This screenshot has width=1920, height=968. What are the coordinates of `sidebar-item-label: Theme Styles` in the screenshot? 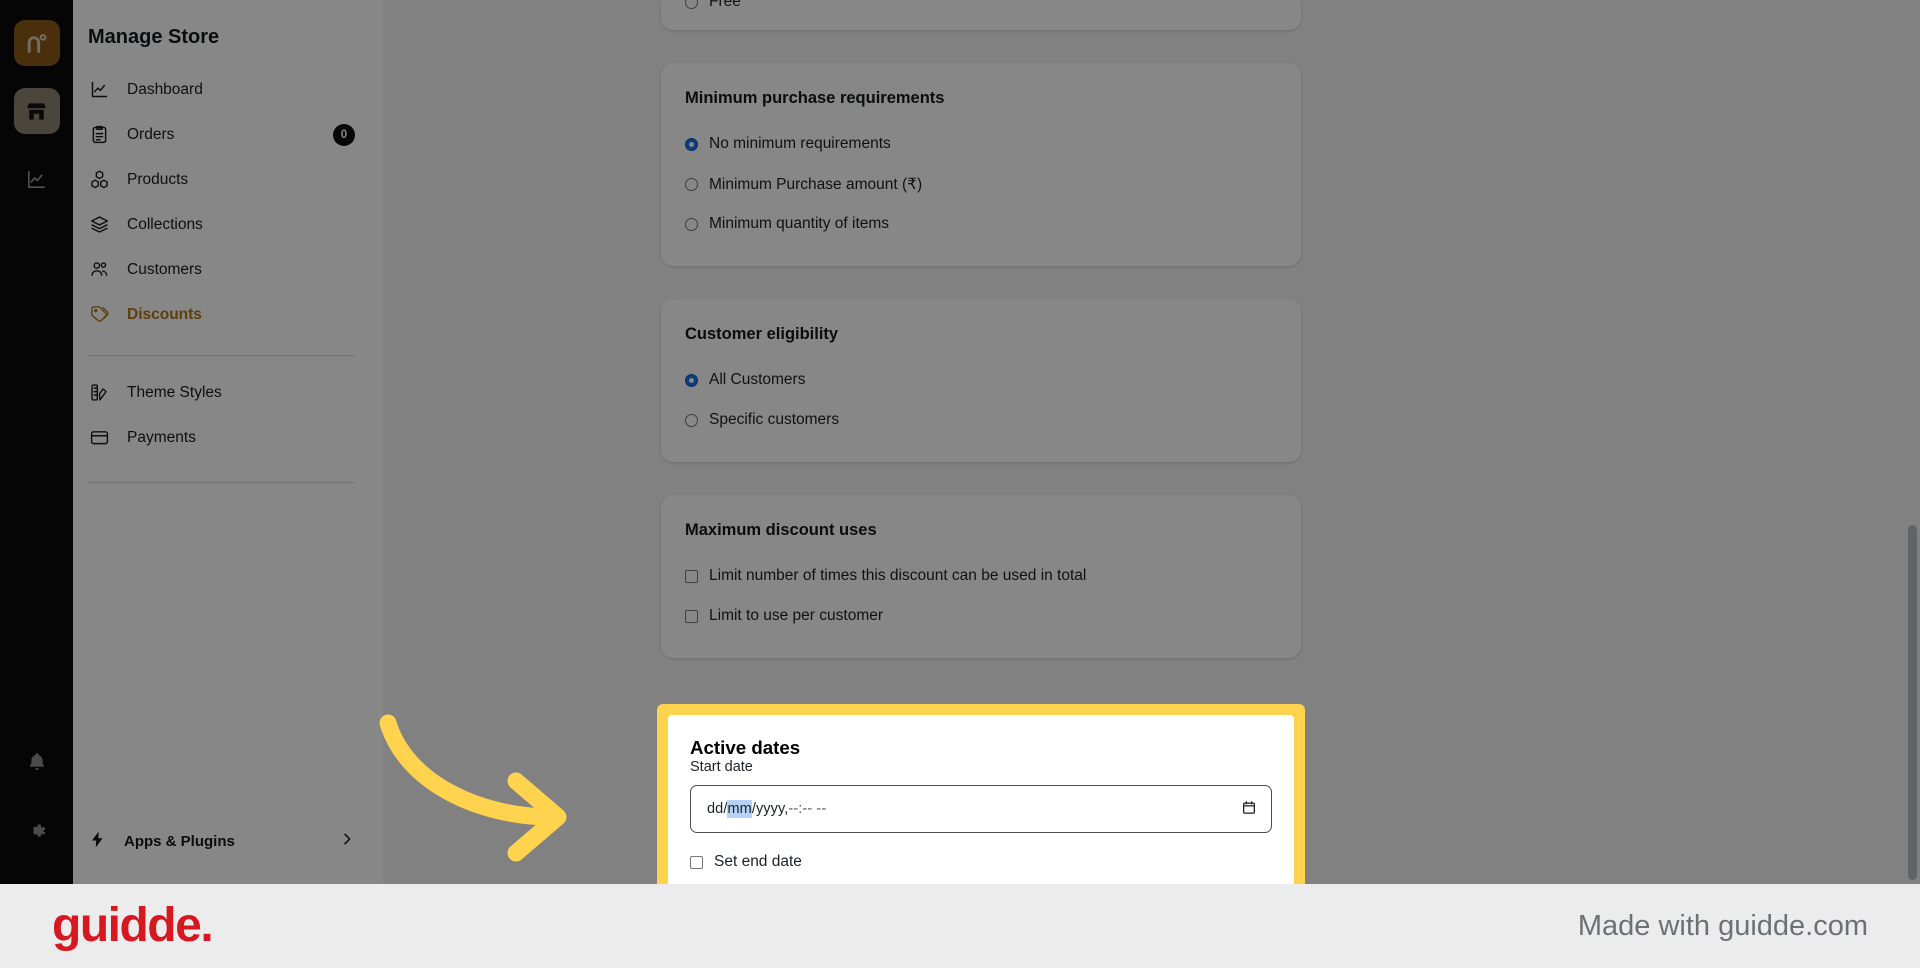 It's located at (174, 392).